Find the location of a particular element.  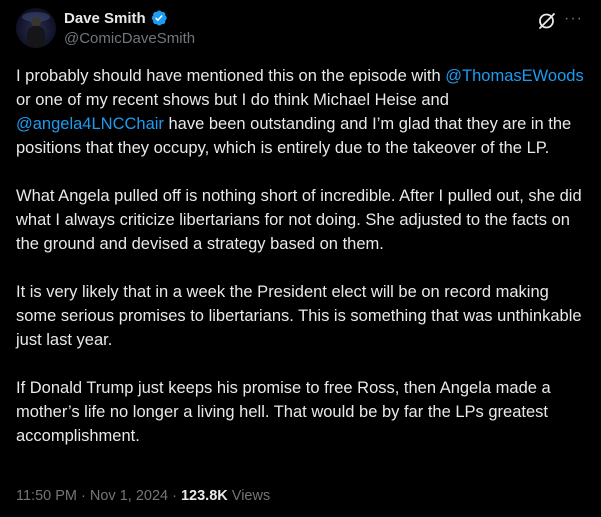

author-handle: @ComicDaveSmith is located at coordinates (129, 38).